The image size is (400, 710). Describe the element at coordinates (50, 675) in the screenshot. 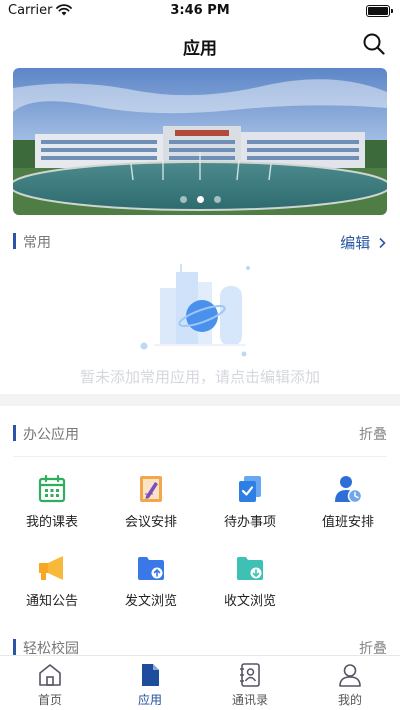

I see `home-icon` at that location.